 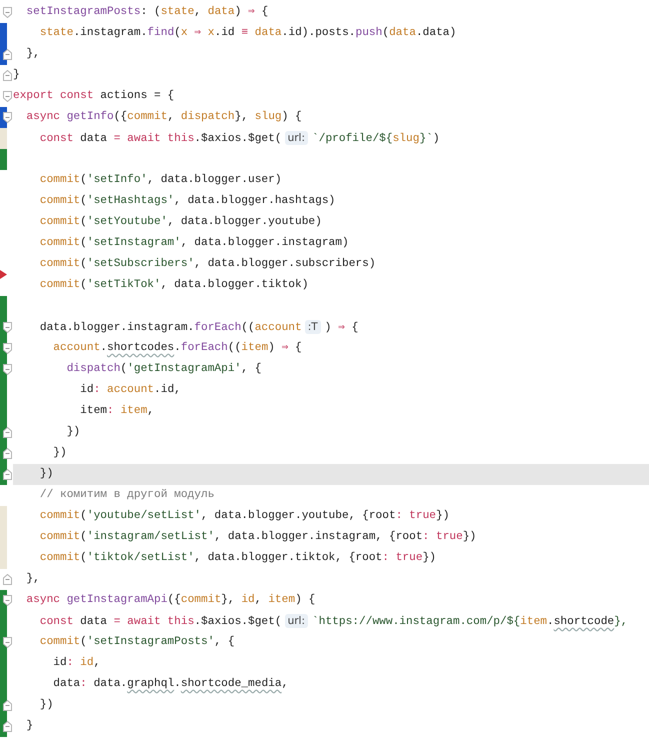 I want to click on code-line: commit('setYoutube', data.blogger.youtube), so click(x=180, y=222).